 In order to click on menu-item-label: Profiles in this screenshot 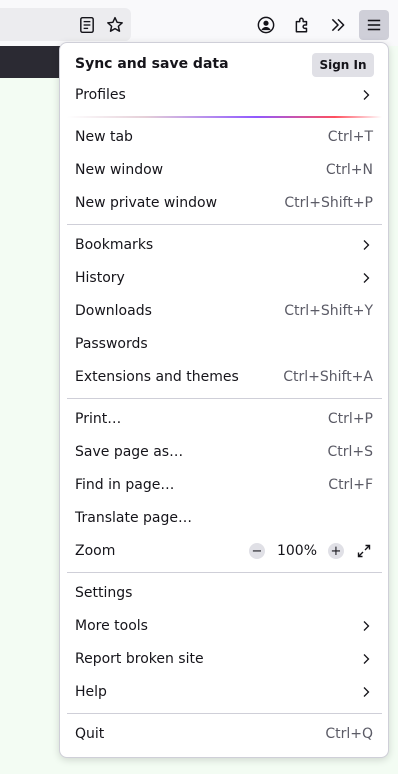, I will do `click(100, 95)`.